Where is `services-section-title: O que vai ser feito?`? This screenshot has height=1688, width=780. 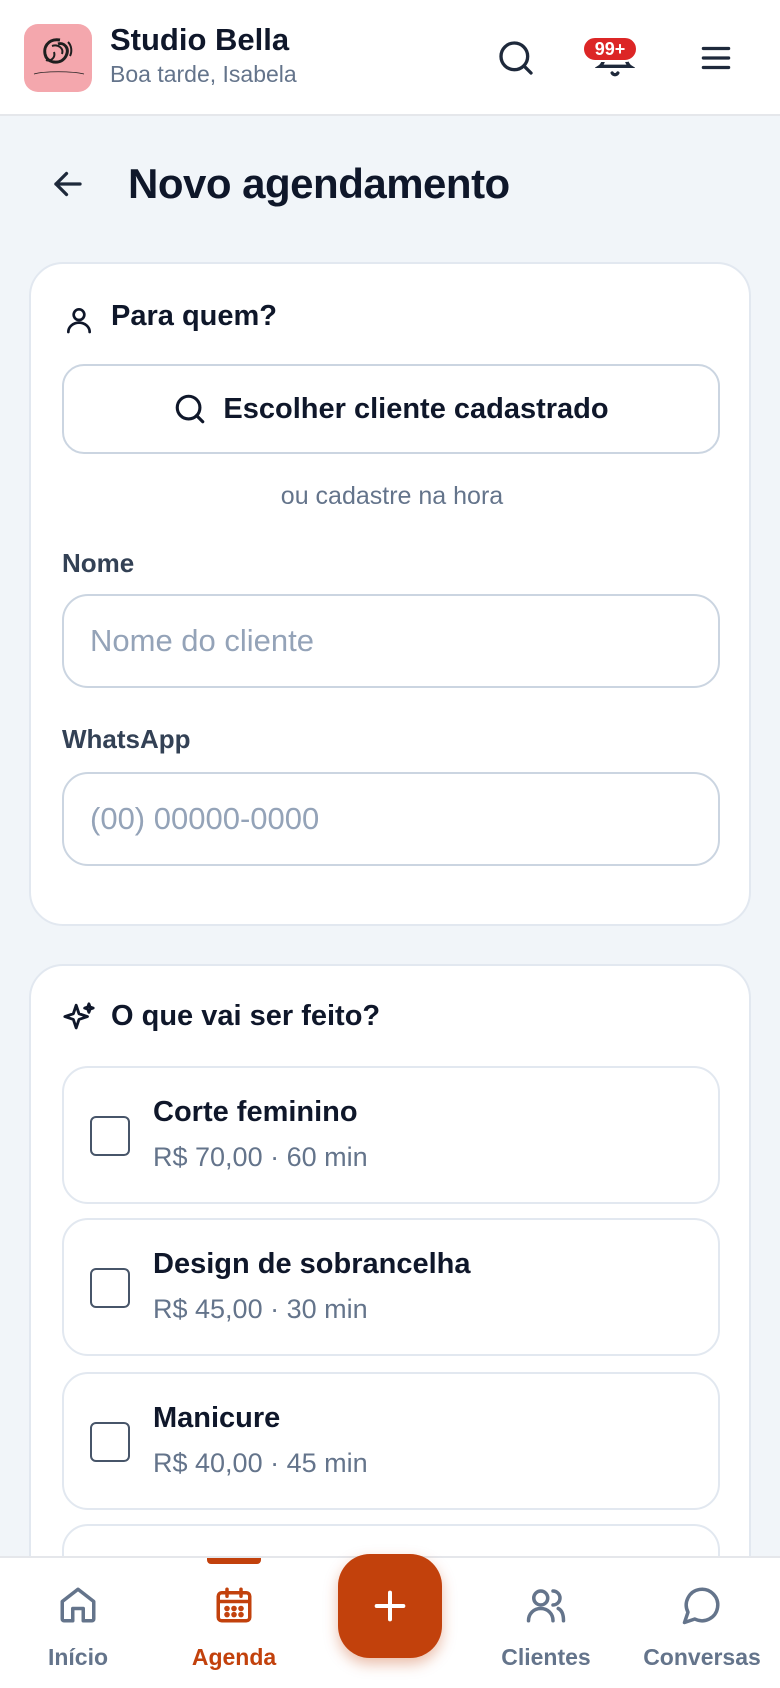
services-section-title: O que vai ser feito? is located at coordinates (246, 1016).